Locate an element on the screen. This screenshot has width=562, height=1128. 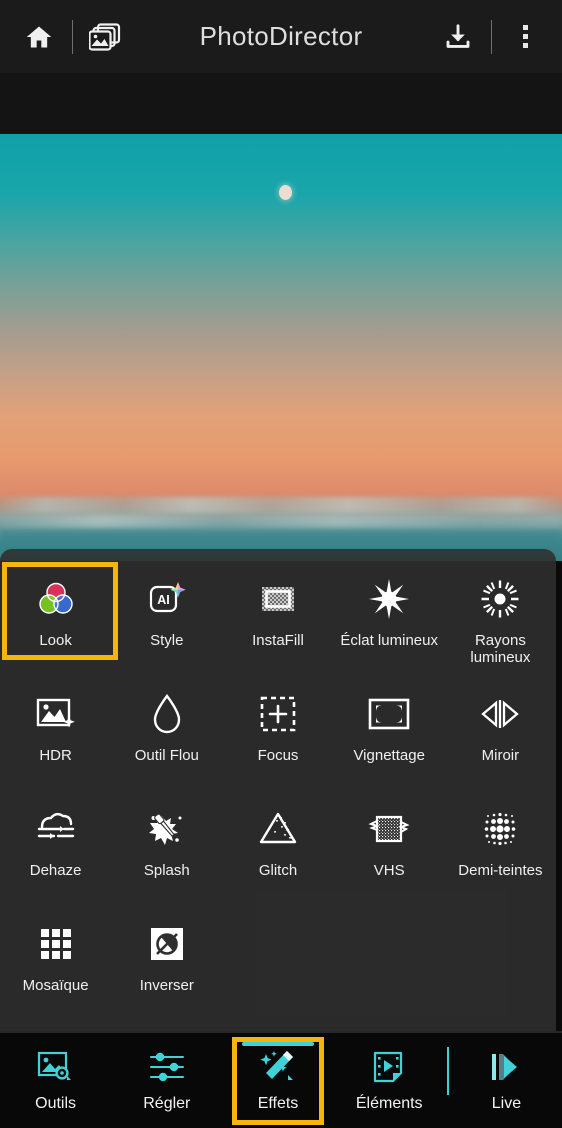
mirror-icon is located at coordinates (500, 714).